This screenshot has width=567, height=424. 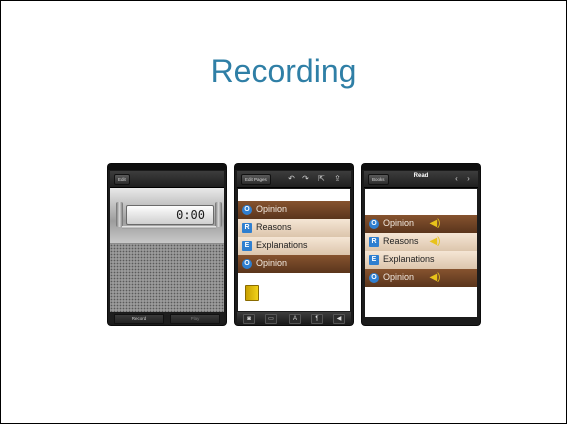 I want to click on undo-icon: ↶, so click(x=291, y=178).